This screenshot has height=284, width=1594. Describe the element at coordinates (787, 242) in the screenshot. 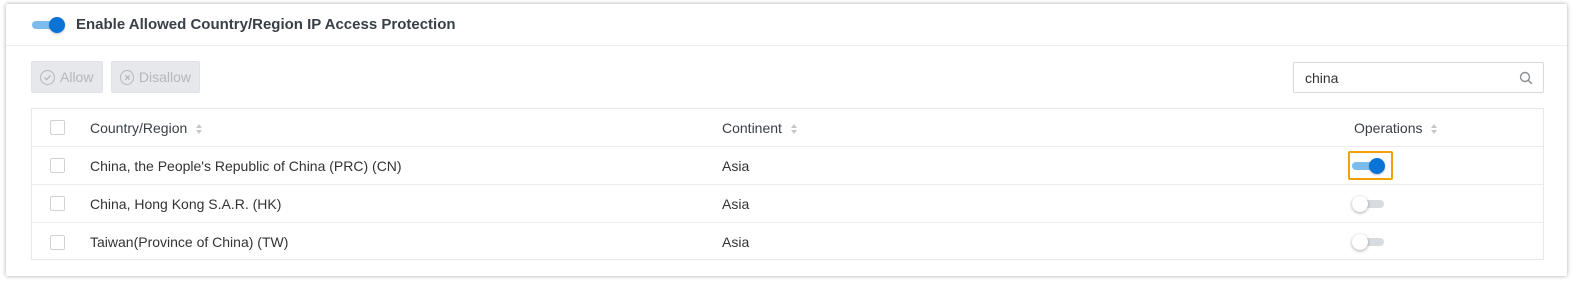

I see `table-row: Taiwan(Province of China) (TW) Asia` at that location.